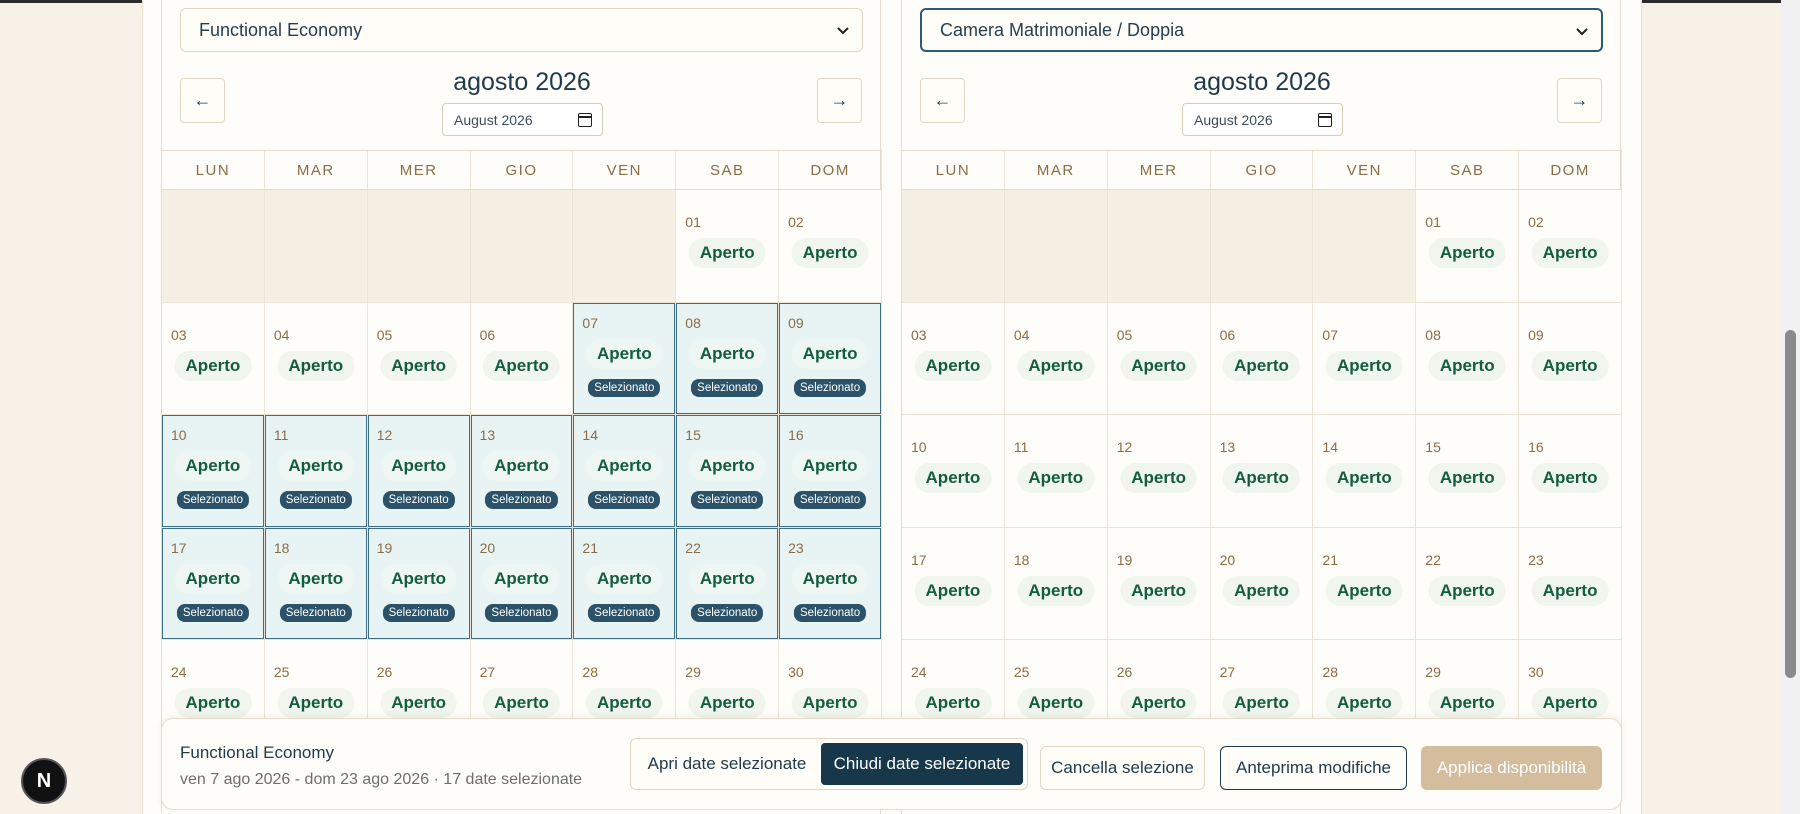 The height and width of the screenshot is (814, 1800). I want to click on day-cell: 15 Aperto, so click(1468, 471).